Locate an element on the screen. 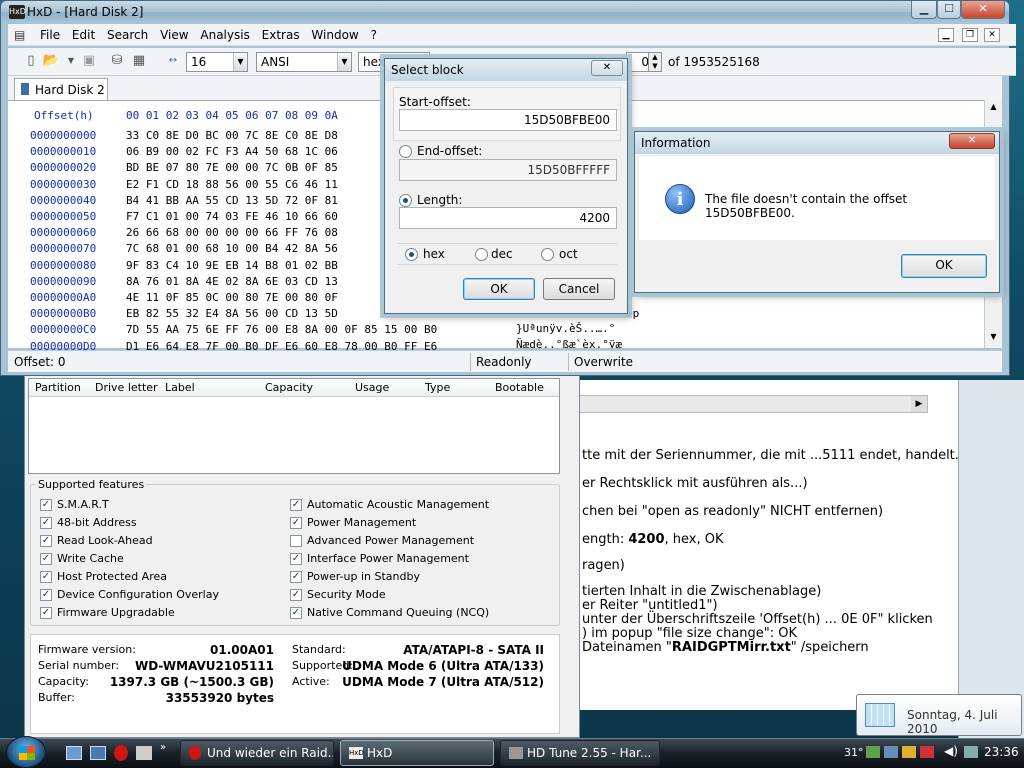 The image size is (1024, 768). new-file-icon: ▯ is located at coordinates (31, 61).